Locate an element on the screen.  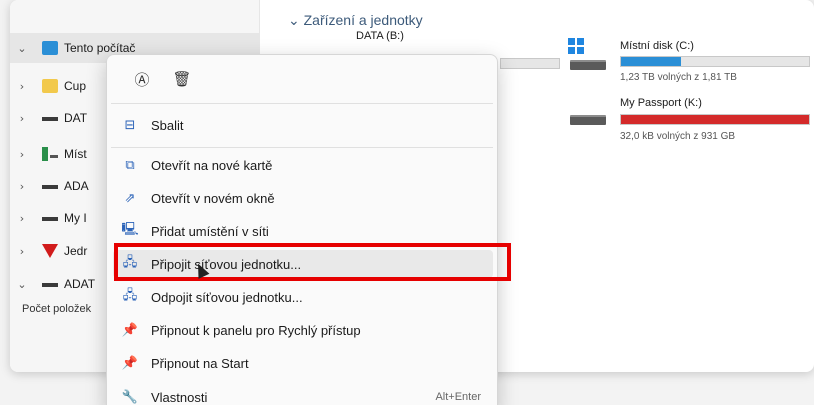
local-disk-icon is located at coordinates (50, 154).